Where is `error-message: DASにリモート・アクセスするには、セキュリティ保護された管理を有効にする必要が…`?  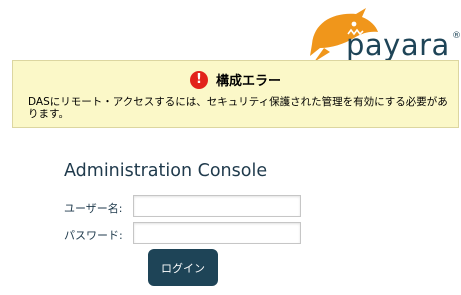 error-message: DASにリモート・アクセスするには、セキュリティ保護された管理を有効にする必要が… is located at coordinates (238, 108).